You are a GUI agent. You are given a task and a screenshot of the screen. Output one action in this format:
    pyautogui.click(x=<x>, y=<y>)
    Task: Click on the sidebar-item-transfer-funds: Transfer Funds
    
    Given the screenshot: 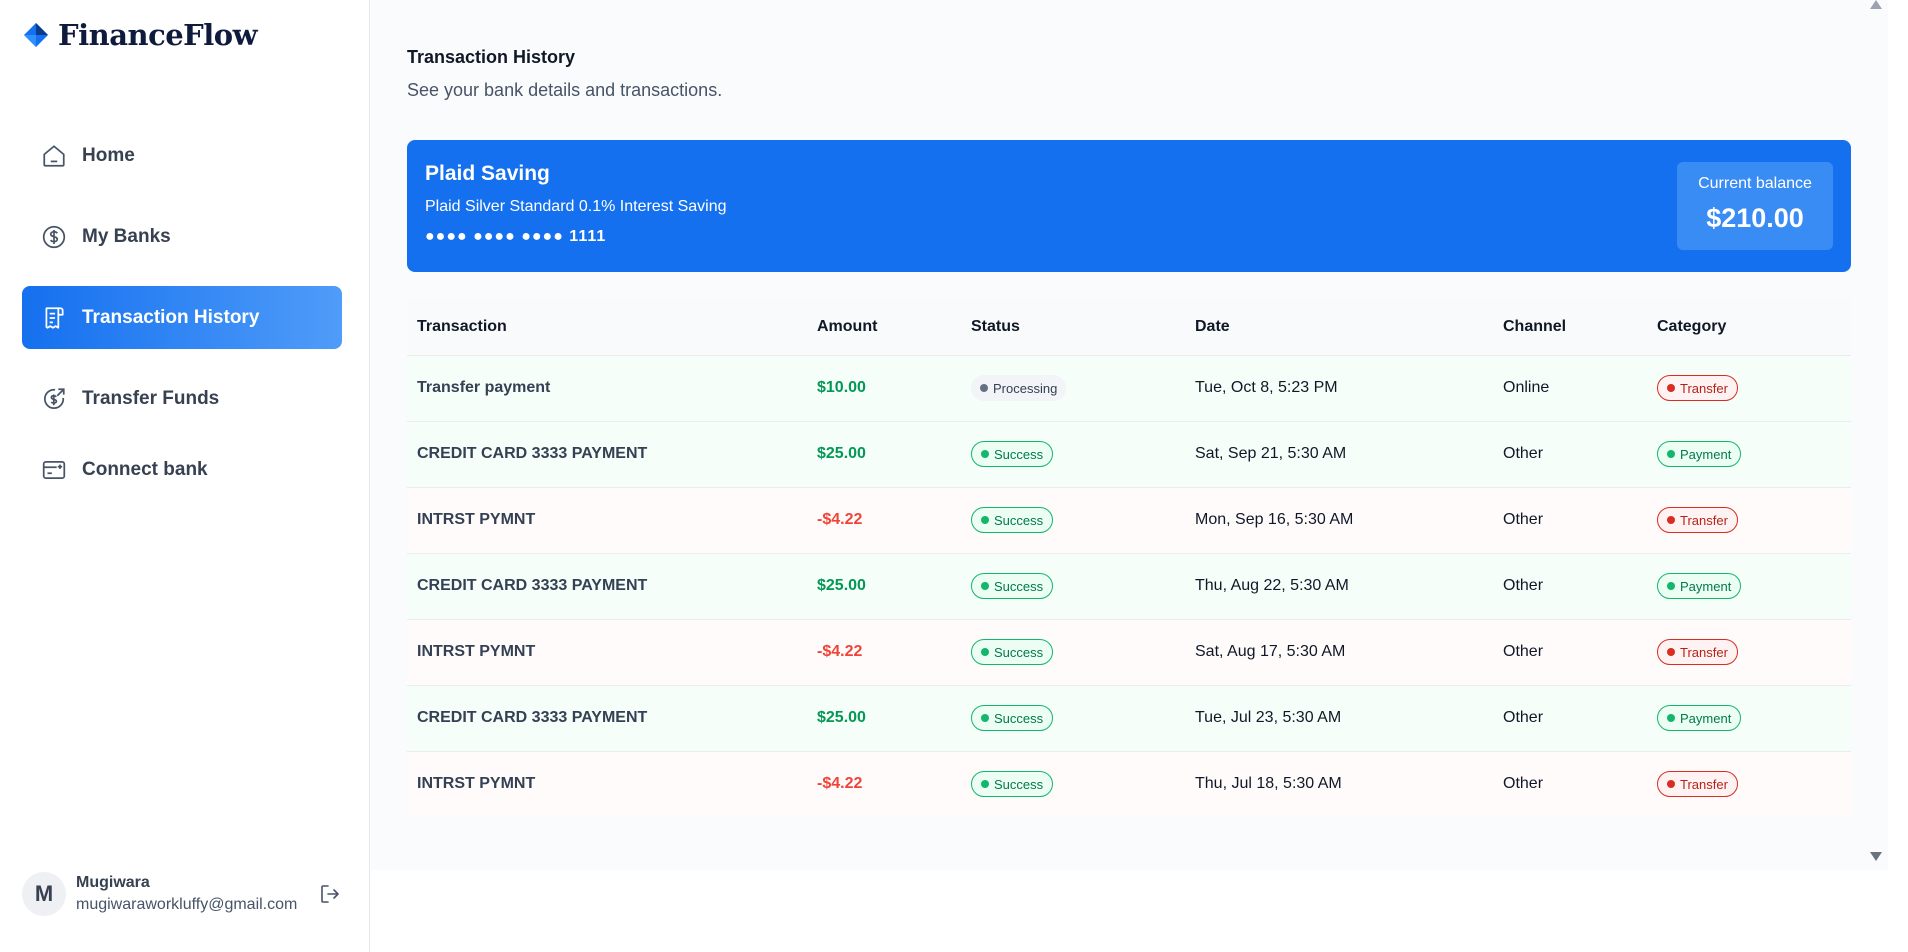 What is the action you would take?
    pyautogui.click(x=182, y=398)
    